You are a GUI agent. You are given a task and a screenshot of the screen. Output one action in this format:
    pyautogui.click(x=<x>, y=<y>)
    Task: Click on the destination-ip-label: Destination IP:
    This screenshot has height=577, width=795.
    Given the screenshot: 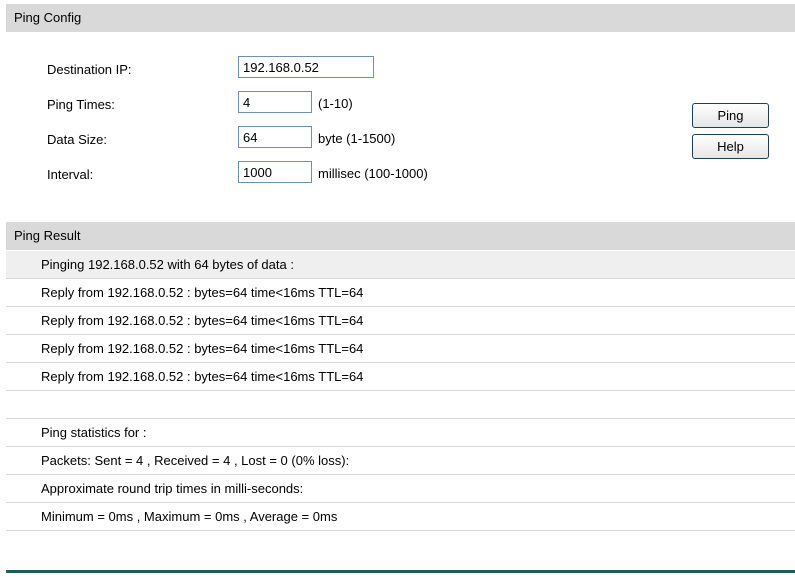 What is the action you would take?
    pyautogui.click(x=89, y=69)
    